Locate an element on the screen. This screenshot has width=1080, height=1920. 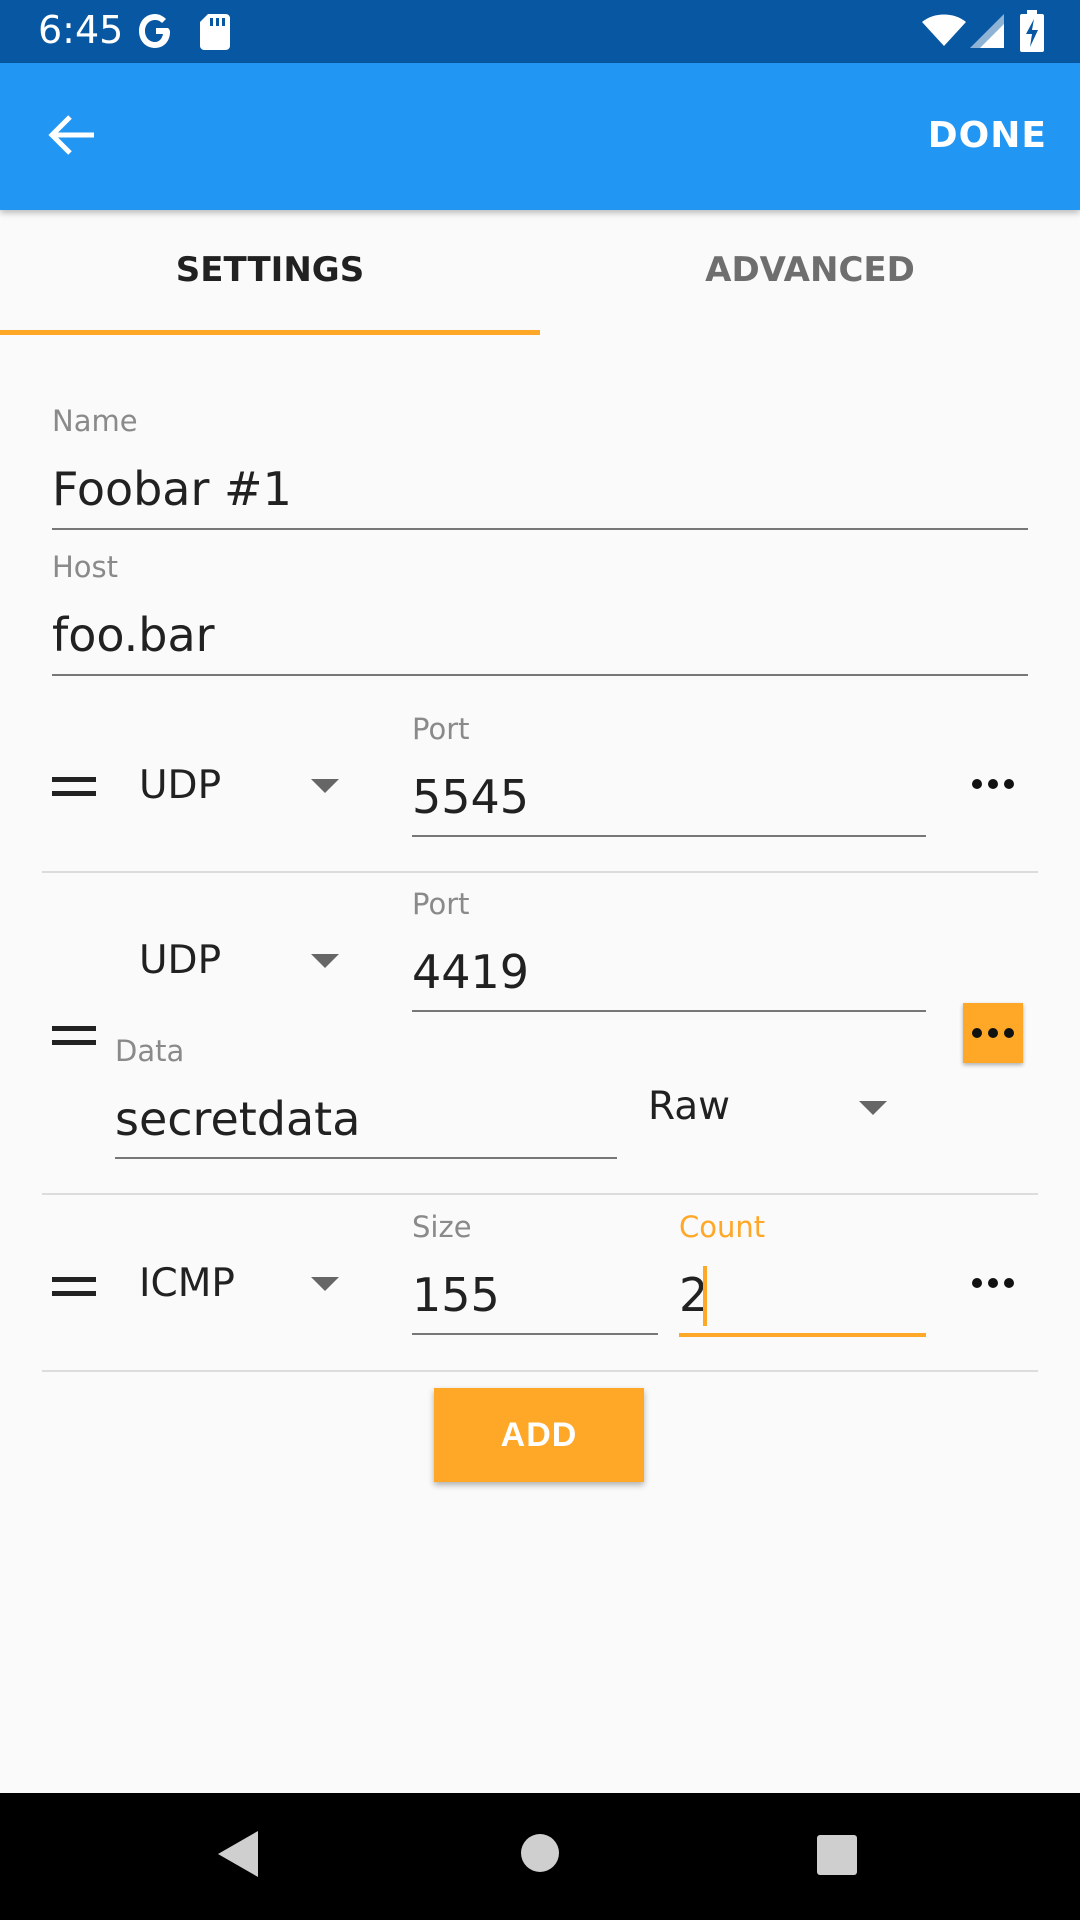
tab-indicator is located at coordinates (270, 332).